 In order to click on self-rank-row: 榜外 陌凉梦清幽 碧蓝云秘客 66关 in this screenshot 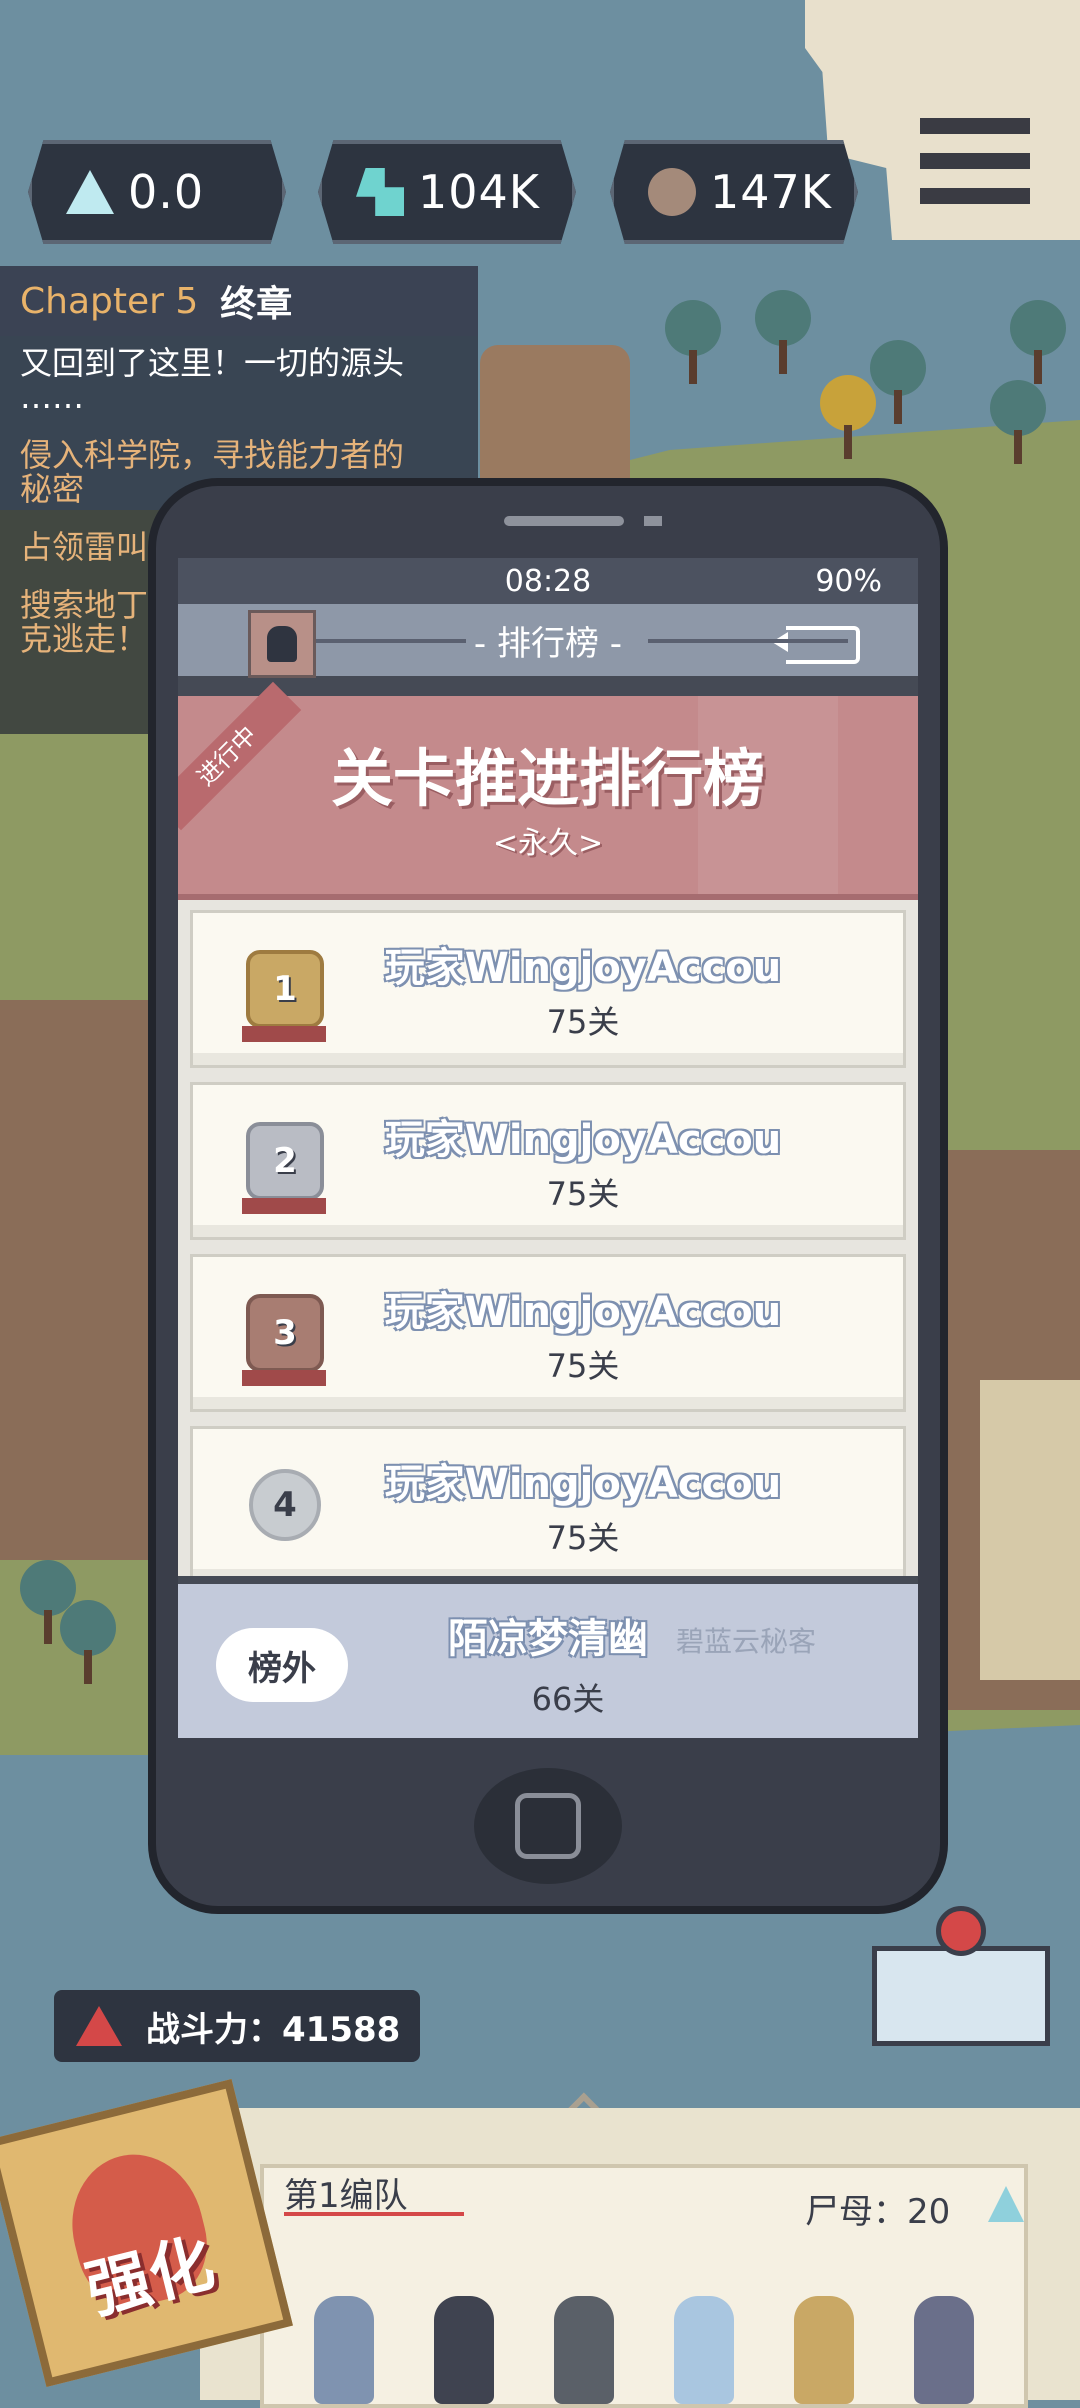, I will do `click(548, 1657)`.